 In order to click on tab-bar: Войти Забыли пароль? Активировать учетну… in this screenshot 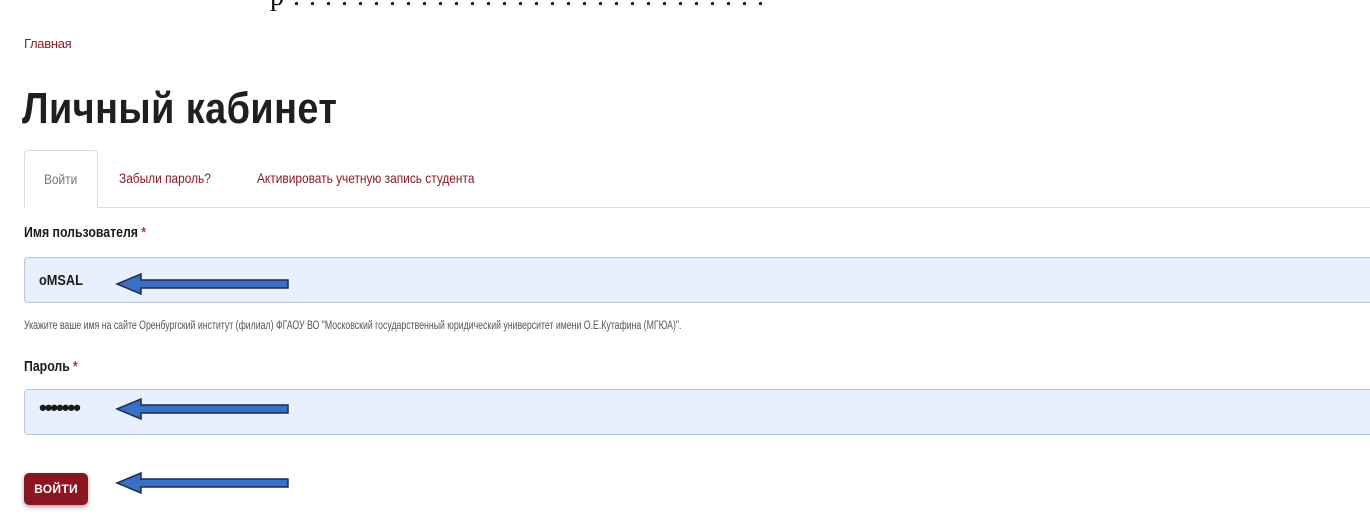, I will do `click(697, 179)`.